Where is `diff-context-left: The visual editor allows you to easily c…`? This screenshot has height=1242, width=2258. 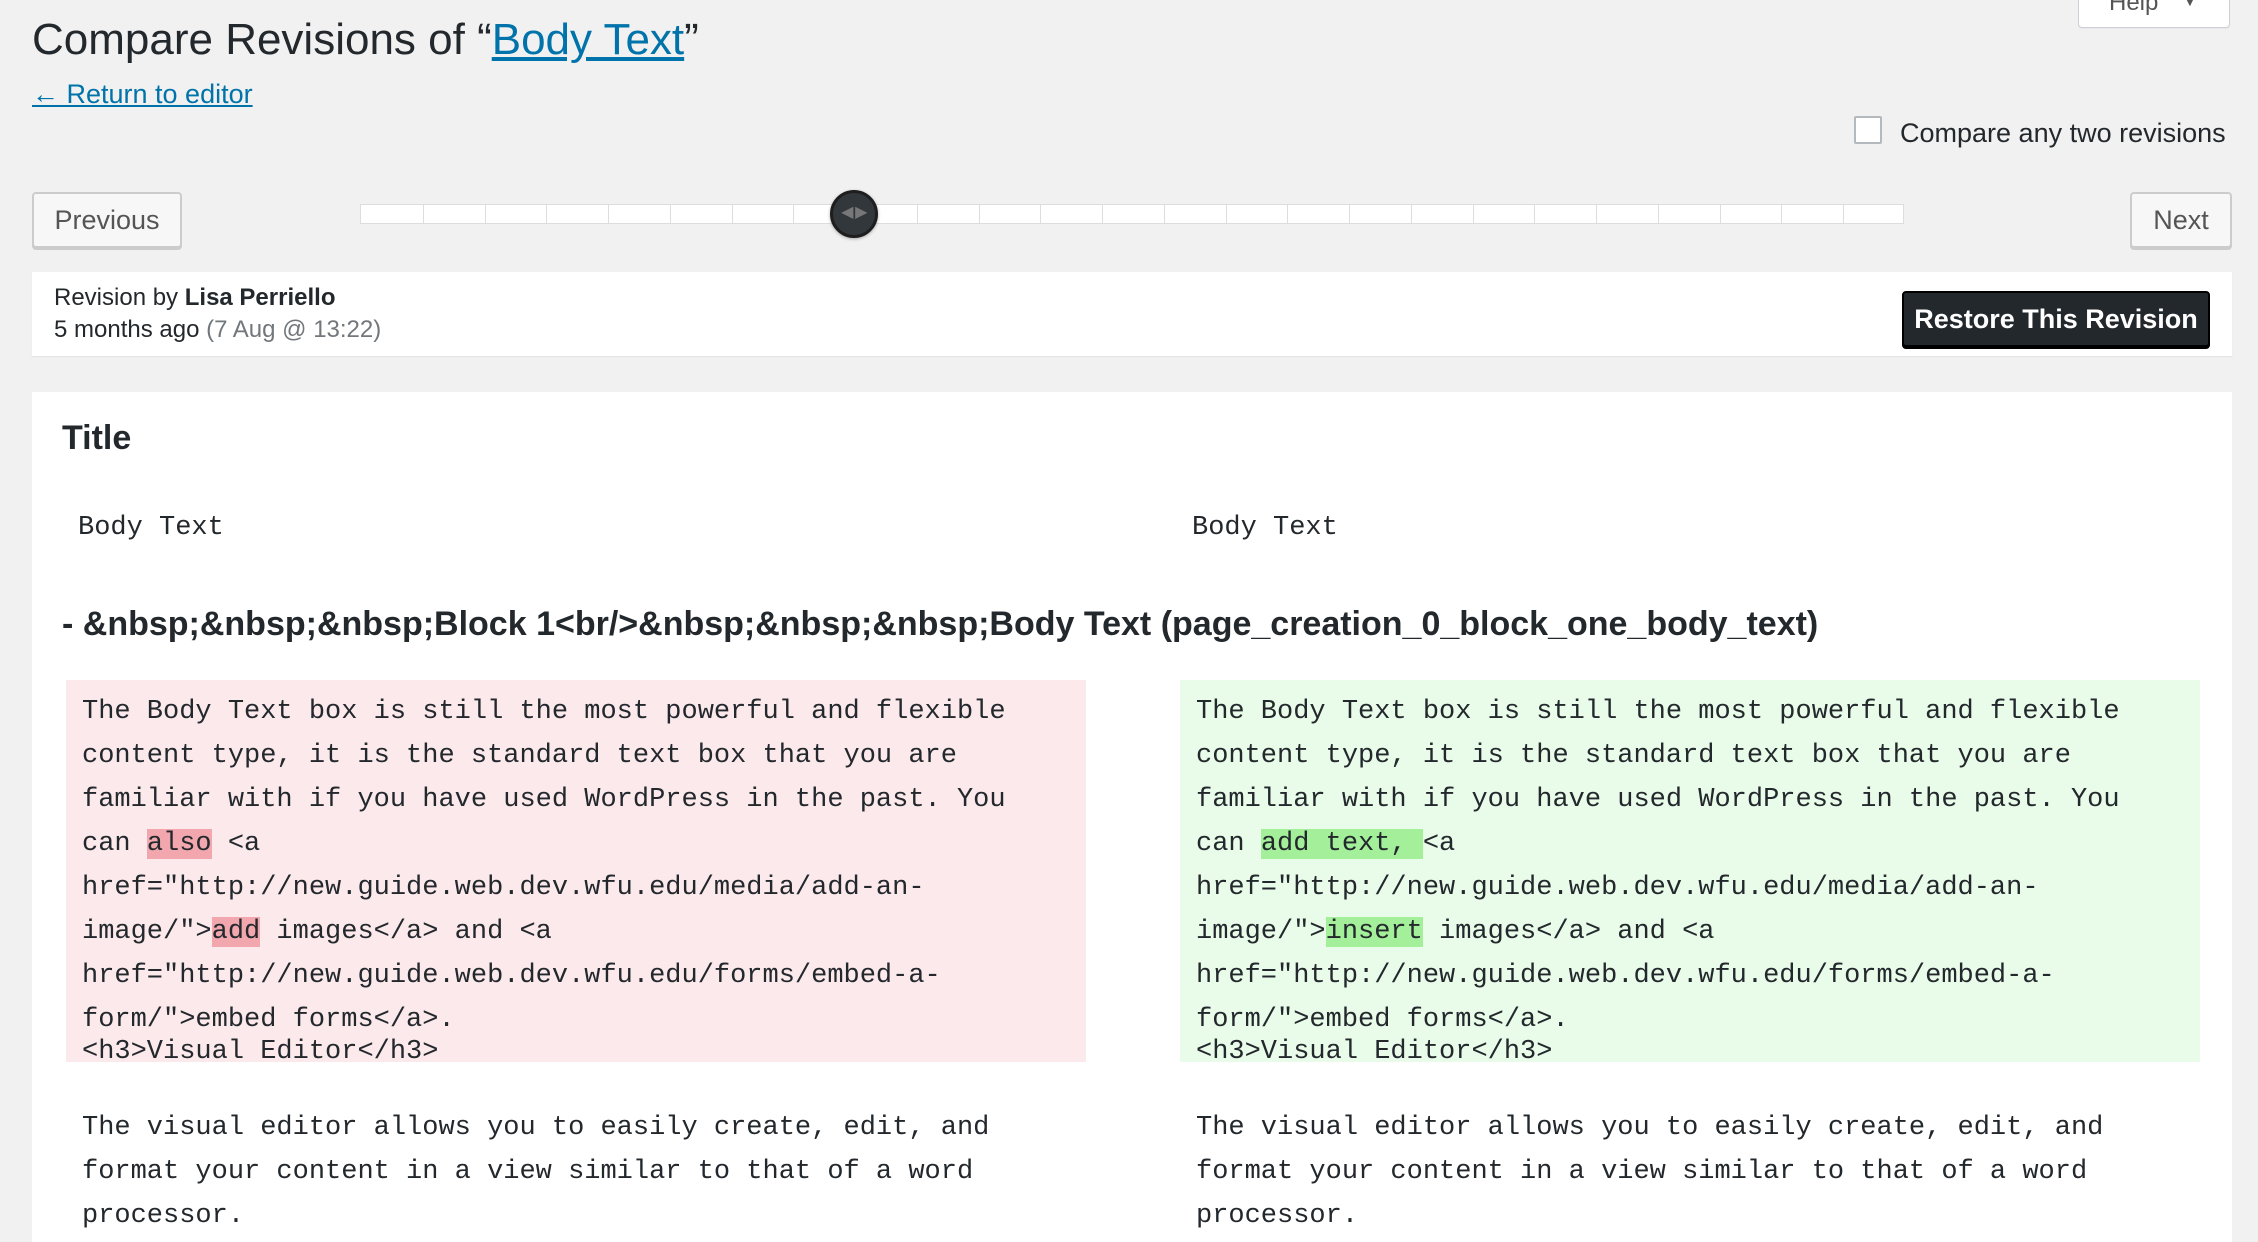 diff-context-left: The visual editor allows you to easily c… is located at coordinates (544, 1172).